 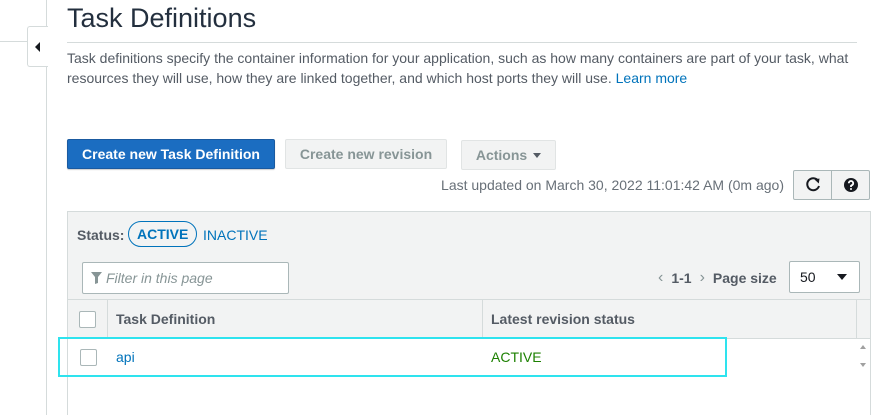 I want to click on filter-input, so click(x=191, y=278).